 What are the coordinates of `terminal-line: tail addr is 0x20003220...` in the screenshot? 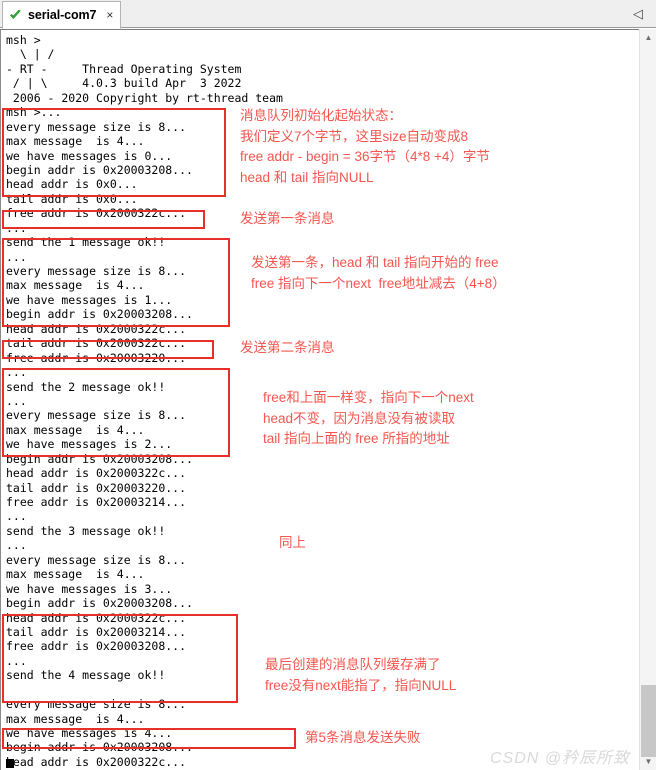 It's located at (96, 487).